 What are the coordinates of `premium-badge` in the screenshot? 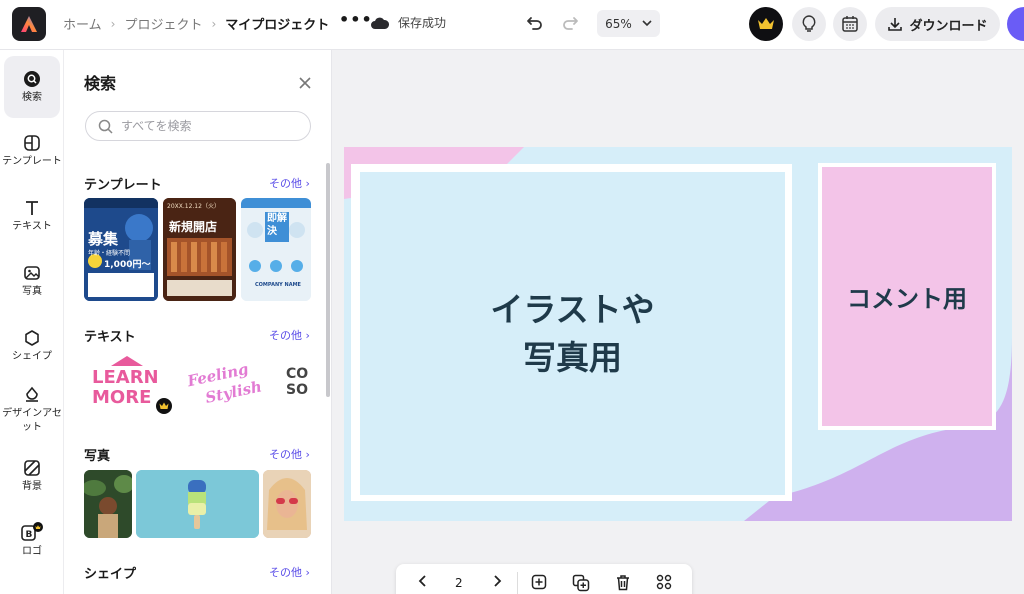 It's located at (164, 406).